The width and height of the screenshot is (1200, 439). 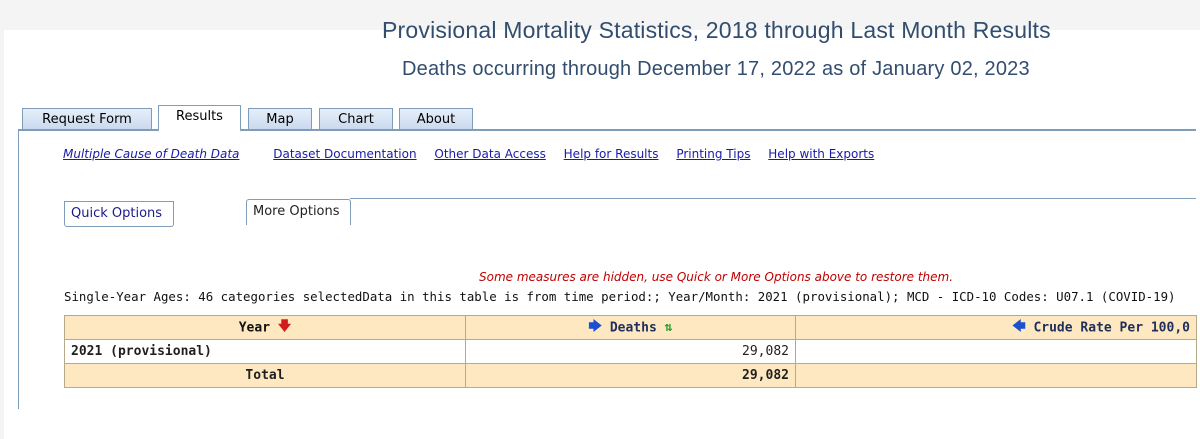 What do you see at coordinates (773, 198) in the screenshot?
I see `subtab-divider` at bounding box center [773, 198].